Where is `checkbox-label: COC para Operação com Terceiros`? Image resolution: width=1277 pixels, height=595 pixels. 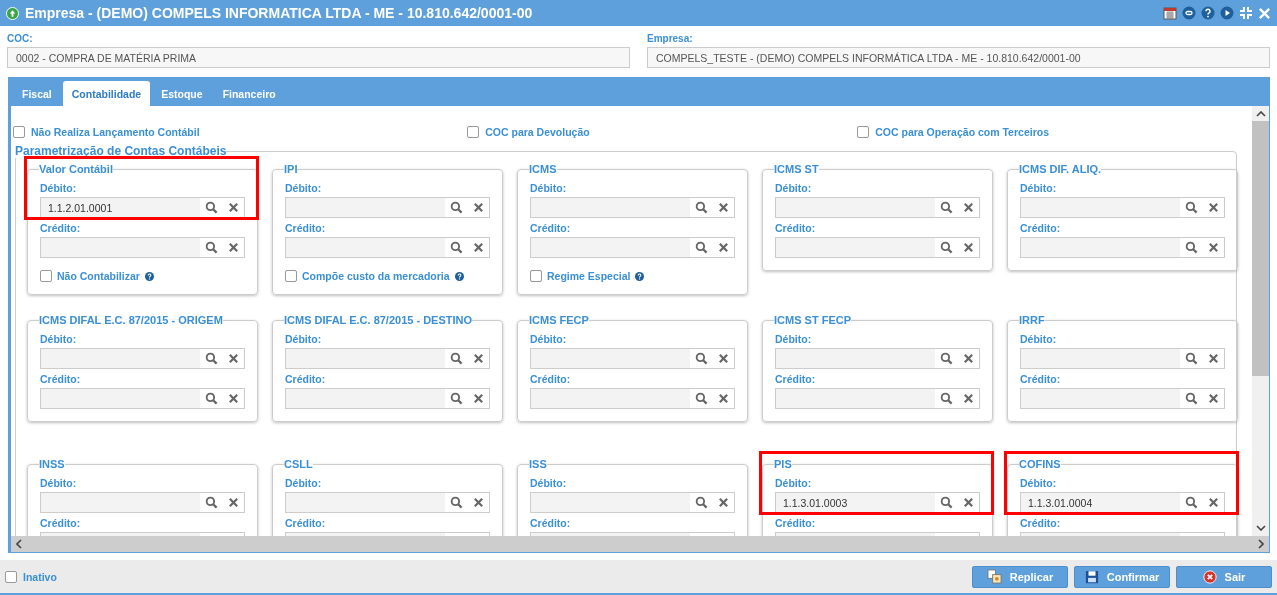 checkbox-label: COC para Operação com Terceiros is located at coordinates (962, 131).